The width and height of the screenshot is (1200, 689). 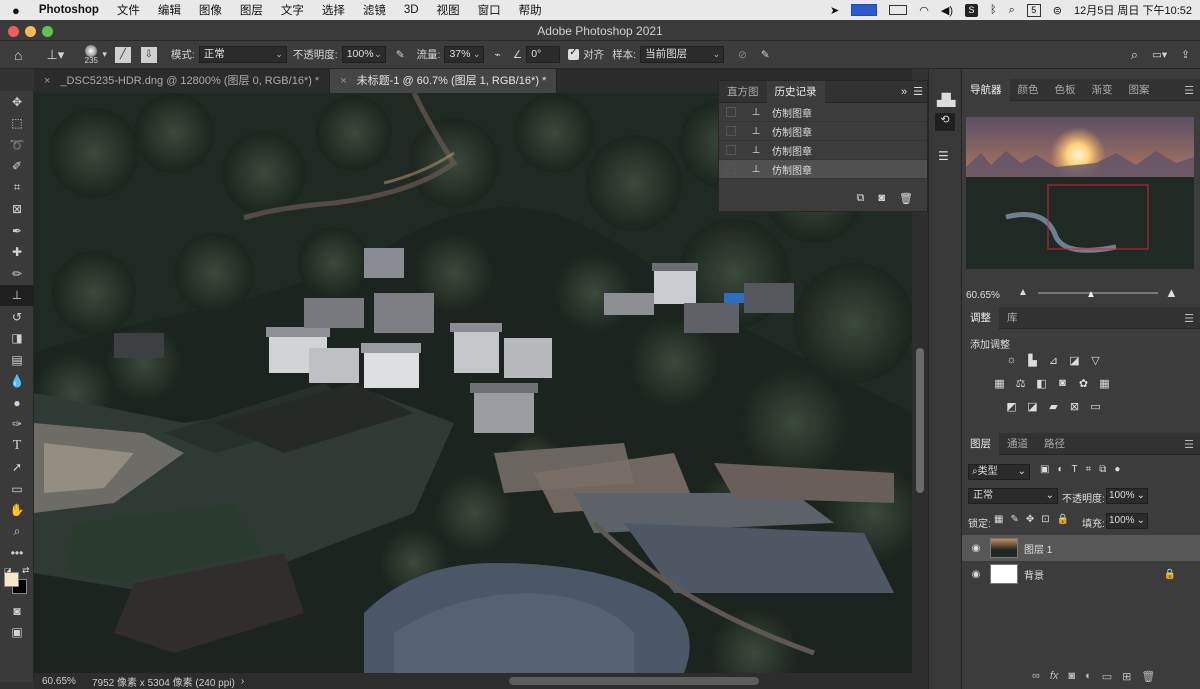 I want to click on menu-type: 文字, so click(x=292, y=10).